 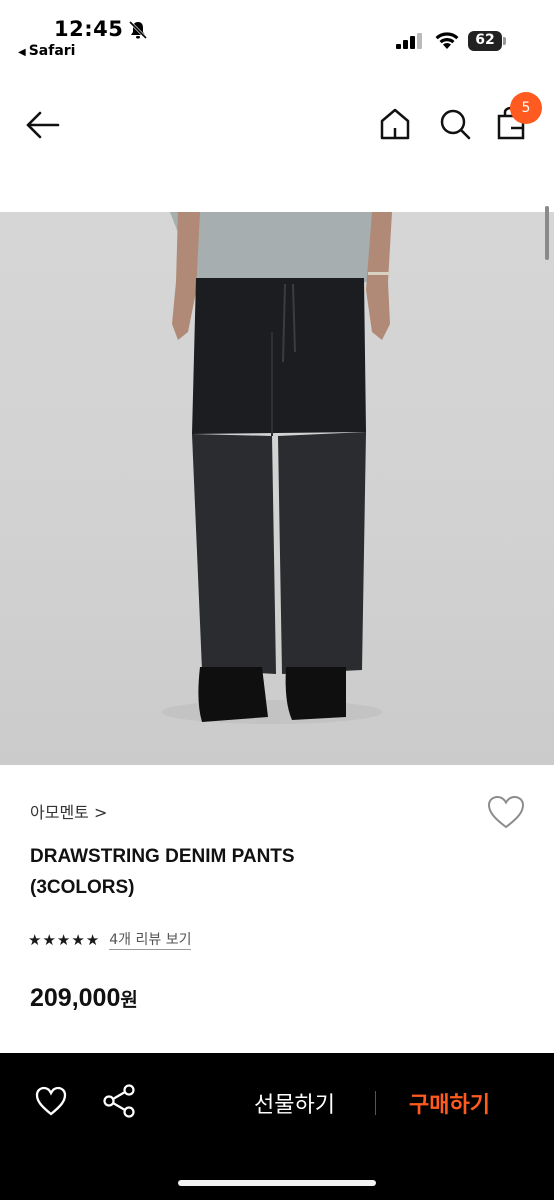 I want to click on divider, so click(x=375, y=1103).